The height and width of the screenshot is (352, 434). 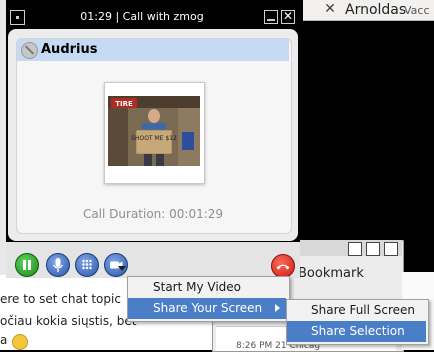 I want to click on call-duration: Call Duration: 00:01:29, so click(x=153, y=214).